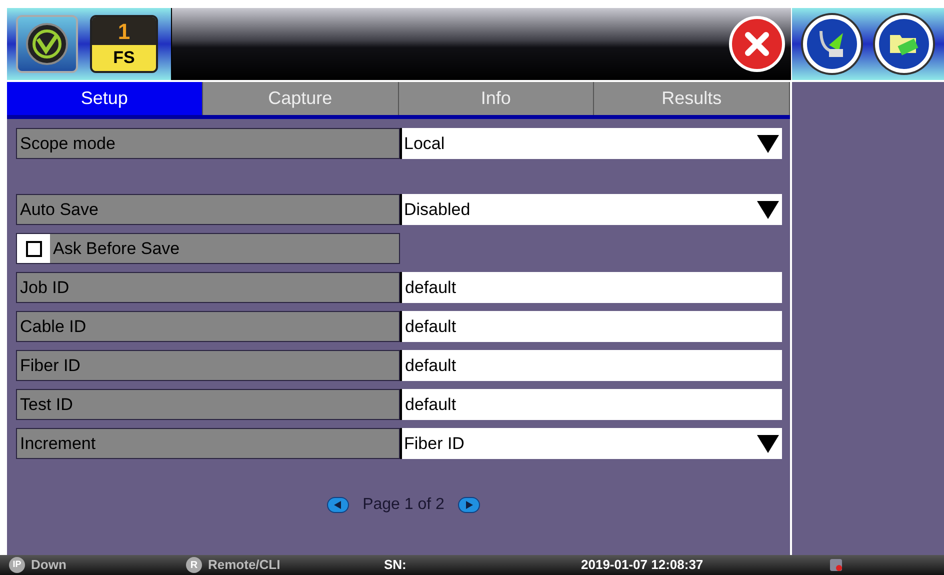 The width and height of the screenshot is (944, 575). Describe the element at coordinates (591, 209) in the screenshot. I see `dropdown: Disabled` at that location.